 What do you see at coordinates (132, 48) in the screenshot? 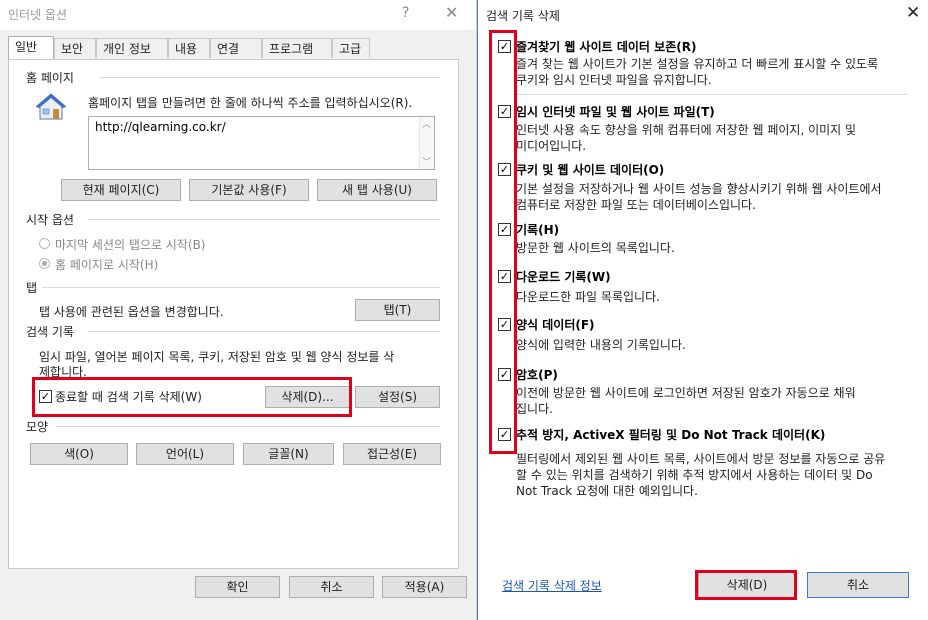
I see `tab-privacy: 개인 정보` at bounding box center [132, 48].